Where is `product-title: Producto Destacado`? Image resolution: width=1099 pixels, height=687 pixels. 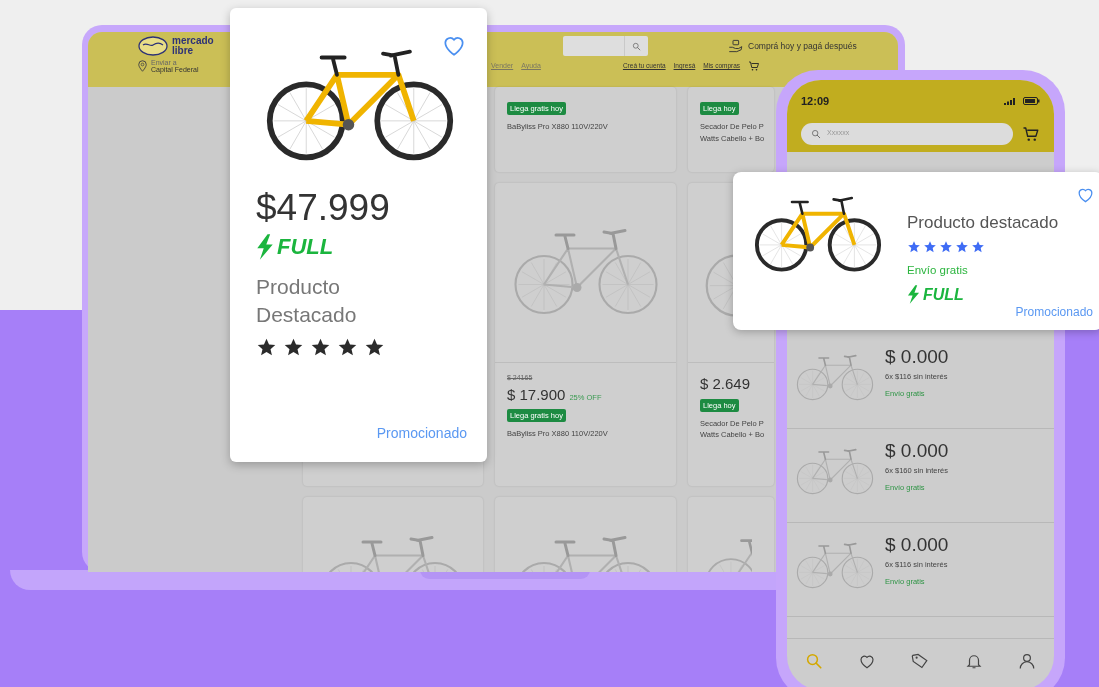
product-title: Producto Destacado is located at coordinates (307, 300).